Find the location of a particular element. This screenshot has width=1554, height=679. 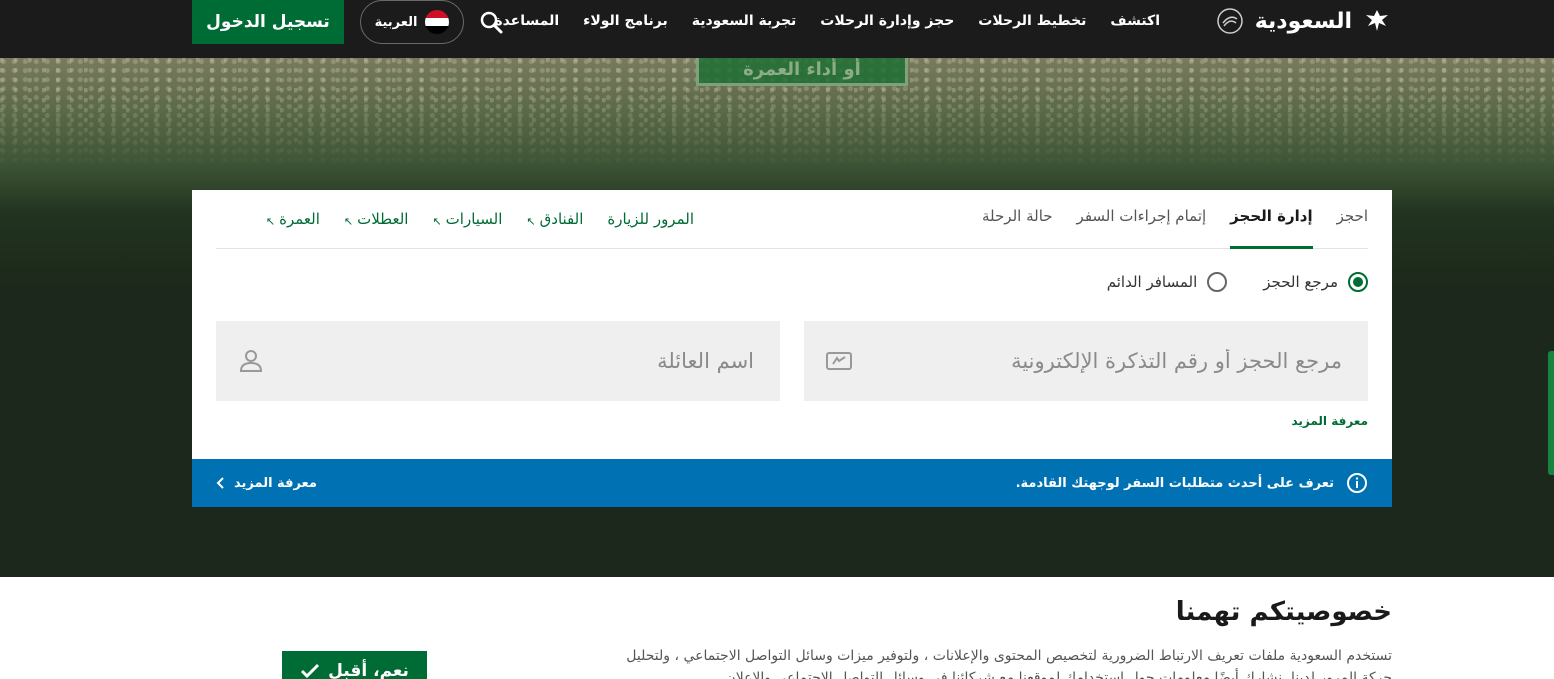

link-hotels: الفنادق ↖ is located at coordinates (554, 219).